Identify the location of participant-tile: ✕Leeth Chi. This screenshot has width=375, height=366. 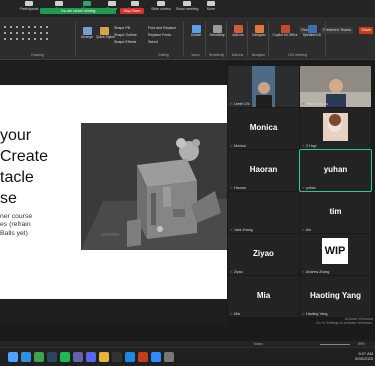
(263, 86).